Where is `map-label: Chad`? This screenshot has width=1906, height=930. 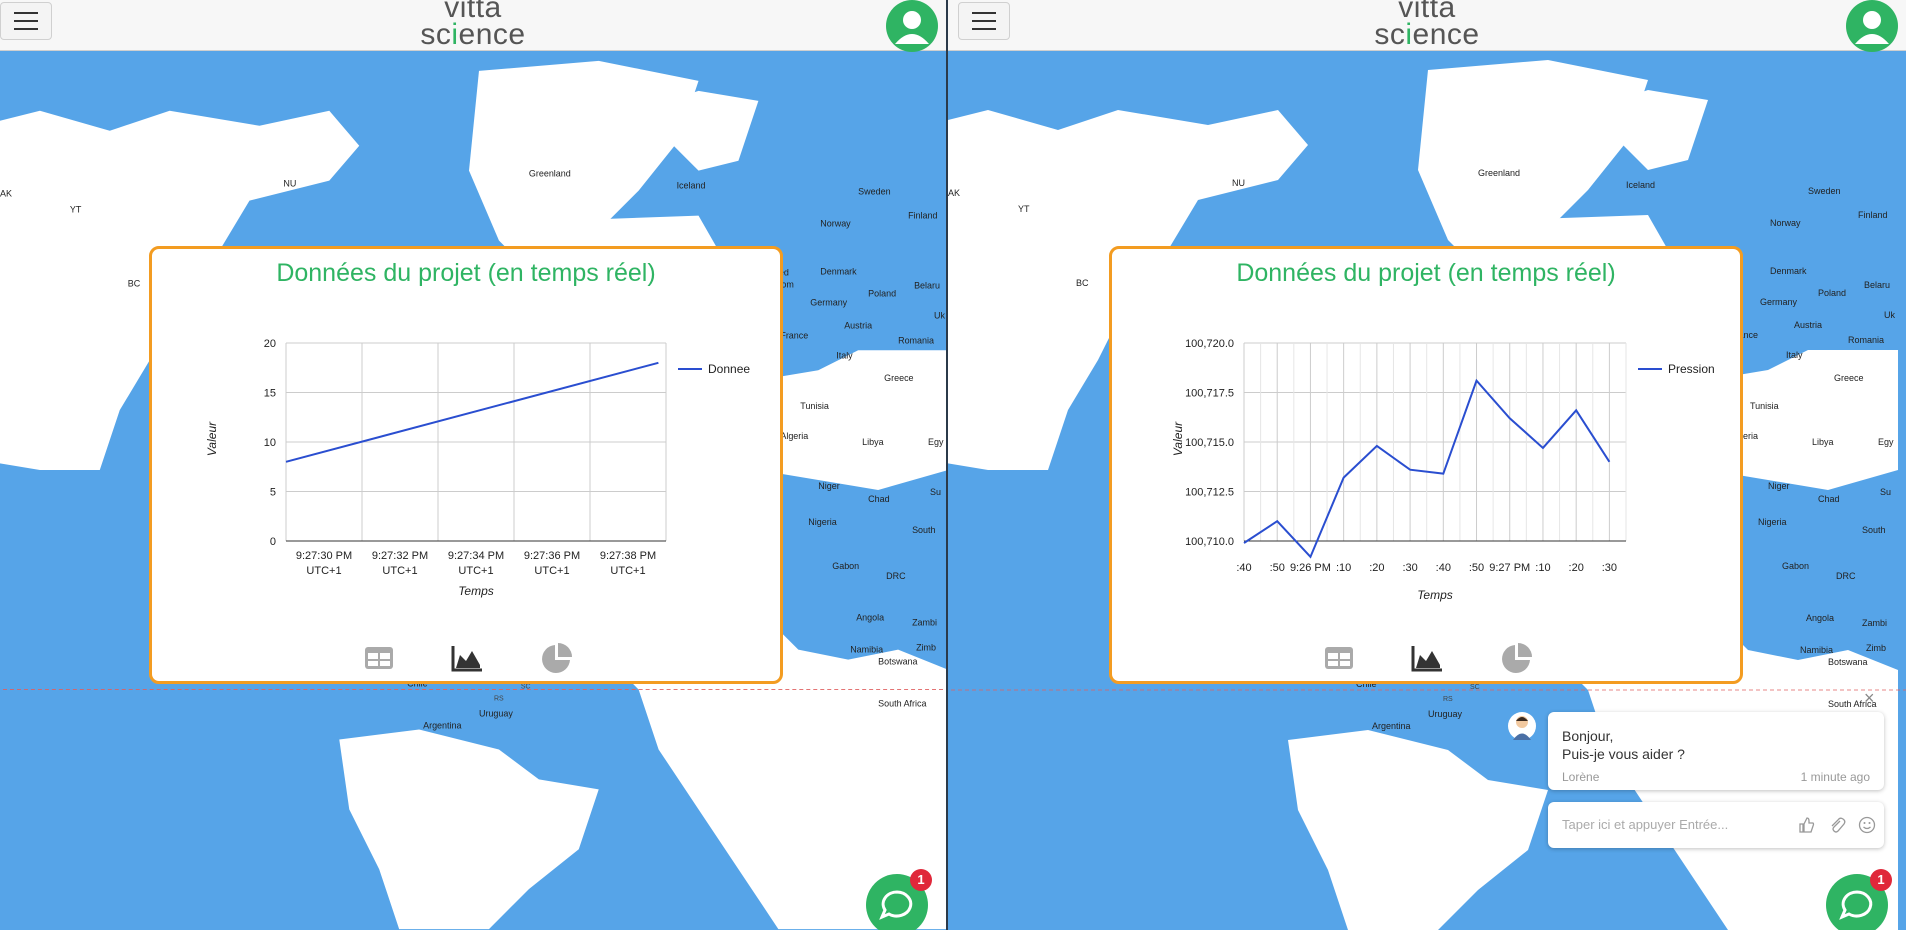
map-label: Chad is located at coordinates (878, 499).